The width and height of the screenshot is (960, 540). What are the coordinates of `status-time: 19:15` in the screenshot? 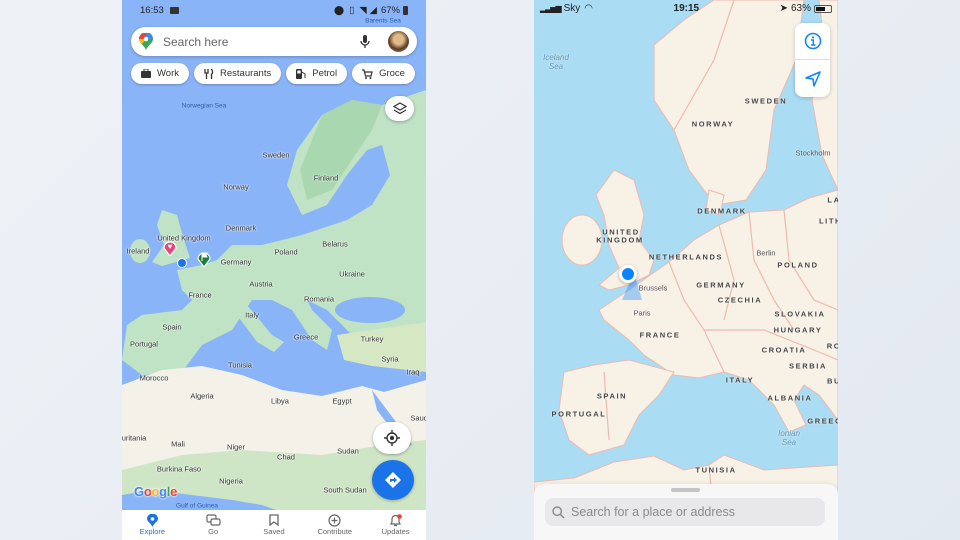 It's located at (686, 8).